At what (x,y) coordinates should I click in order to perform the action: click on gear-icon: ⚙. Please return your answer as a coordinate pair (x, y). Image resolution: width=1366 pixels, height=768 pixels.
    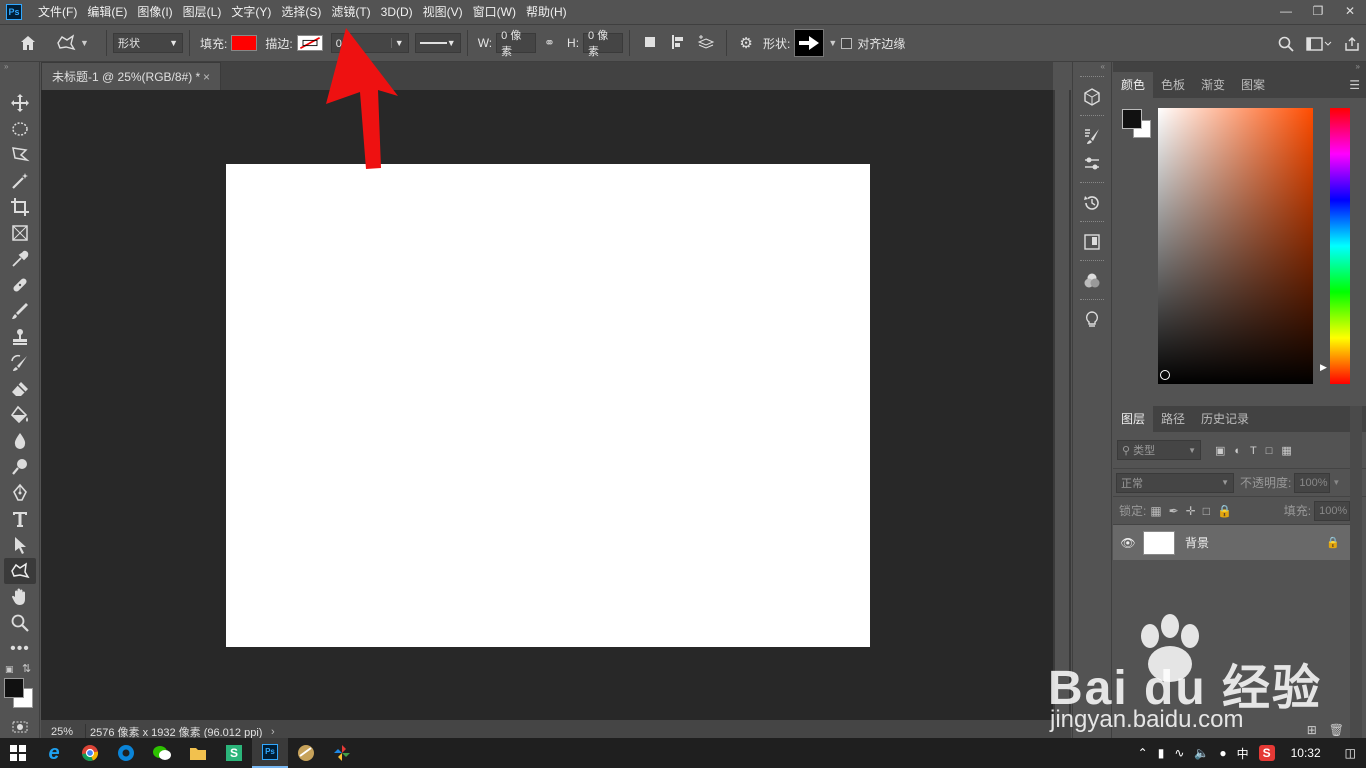
    Looking at the image, I should click on (746, 43).